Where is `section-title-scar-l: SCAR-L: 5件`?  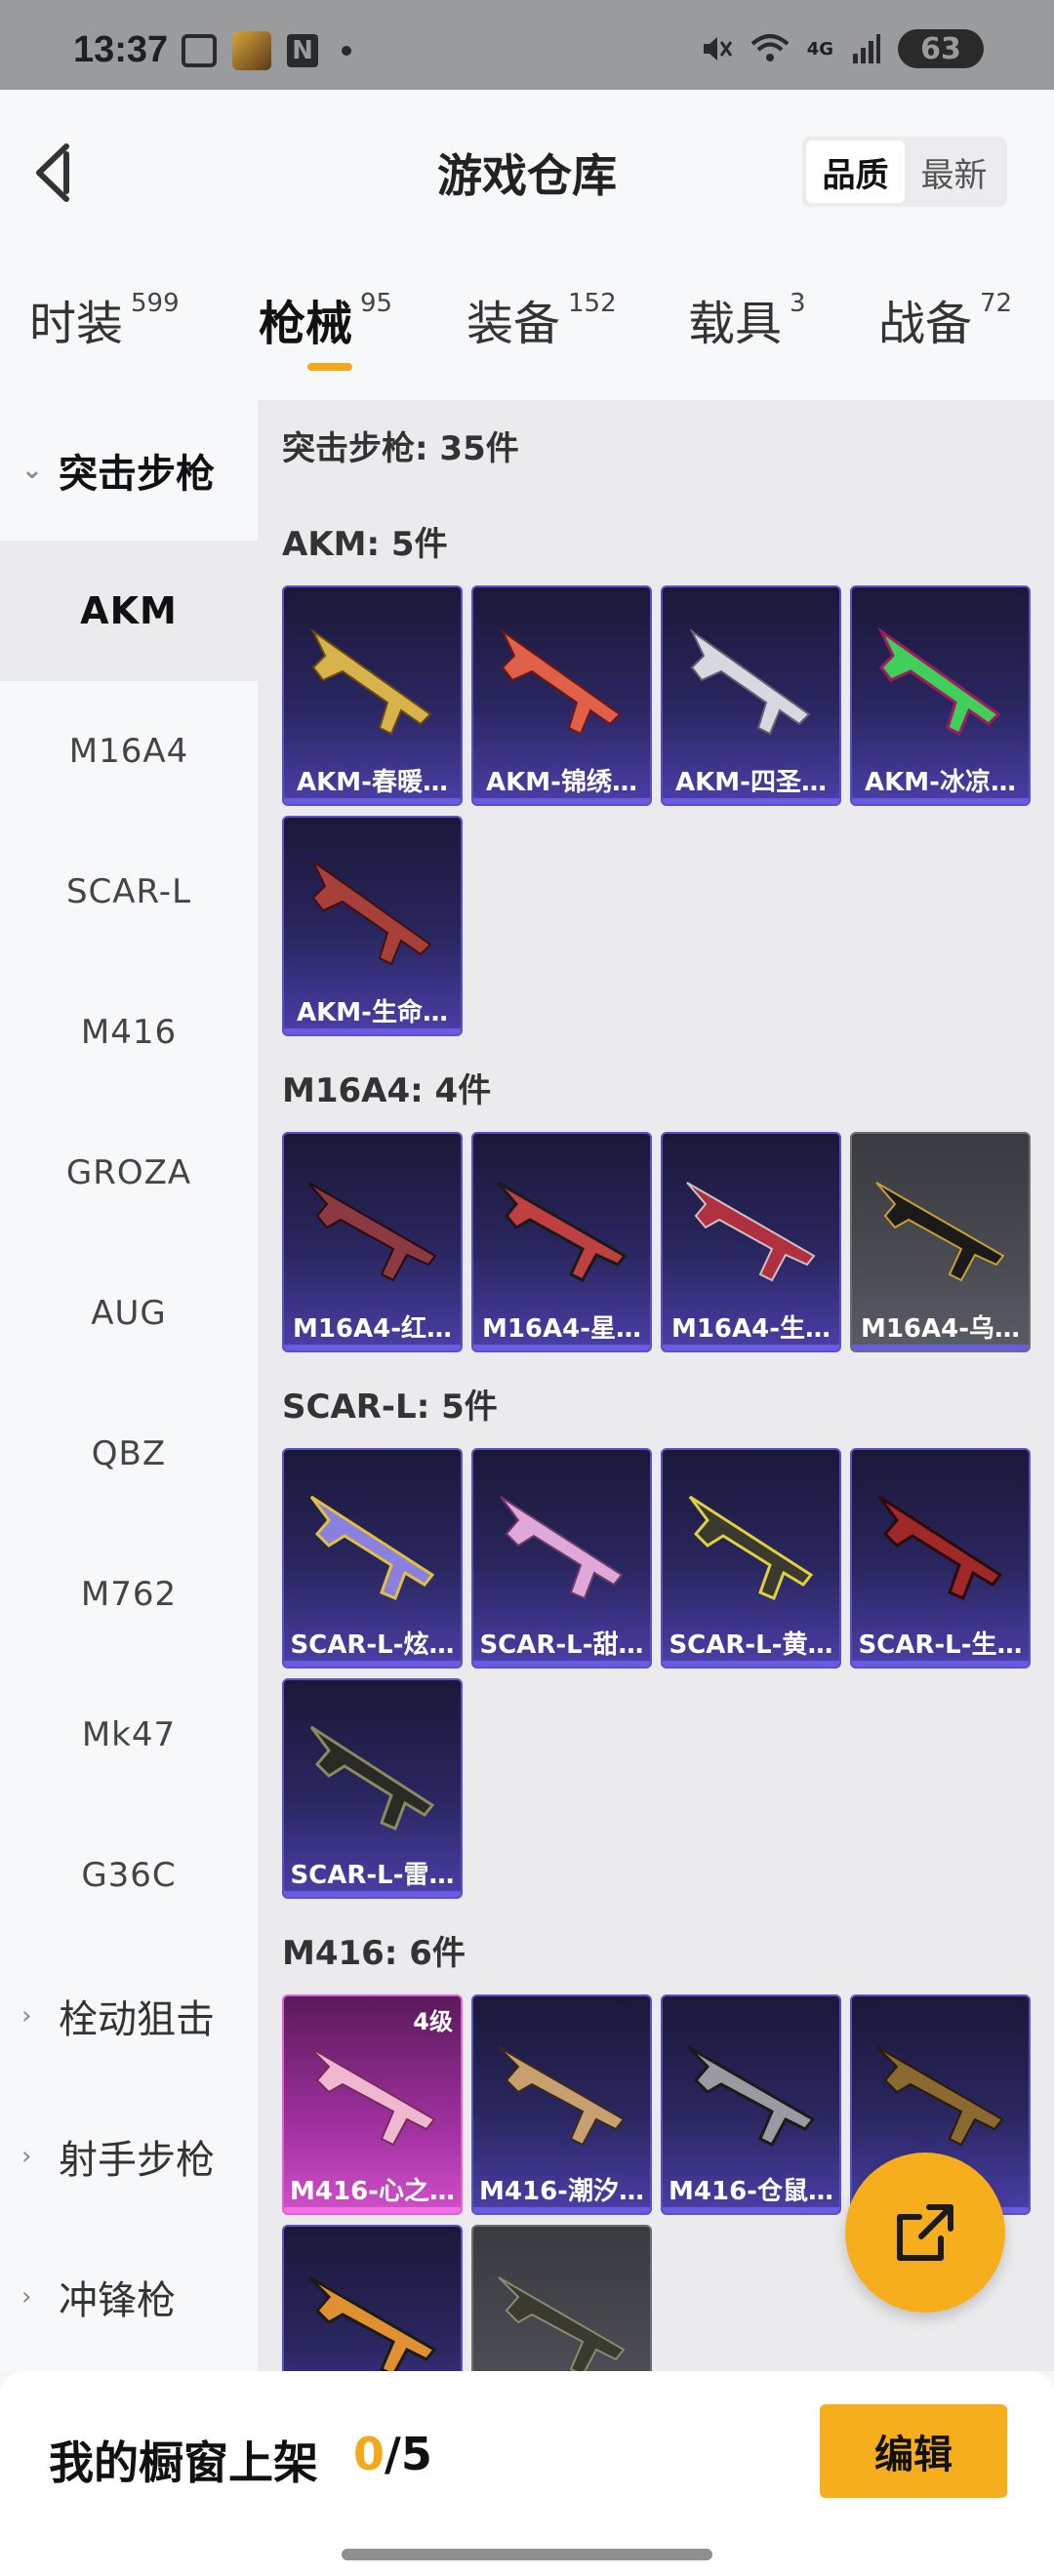
section-title-scar-l: SCAR-L: 5件 is located at coordinates (390, 1407).